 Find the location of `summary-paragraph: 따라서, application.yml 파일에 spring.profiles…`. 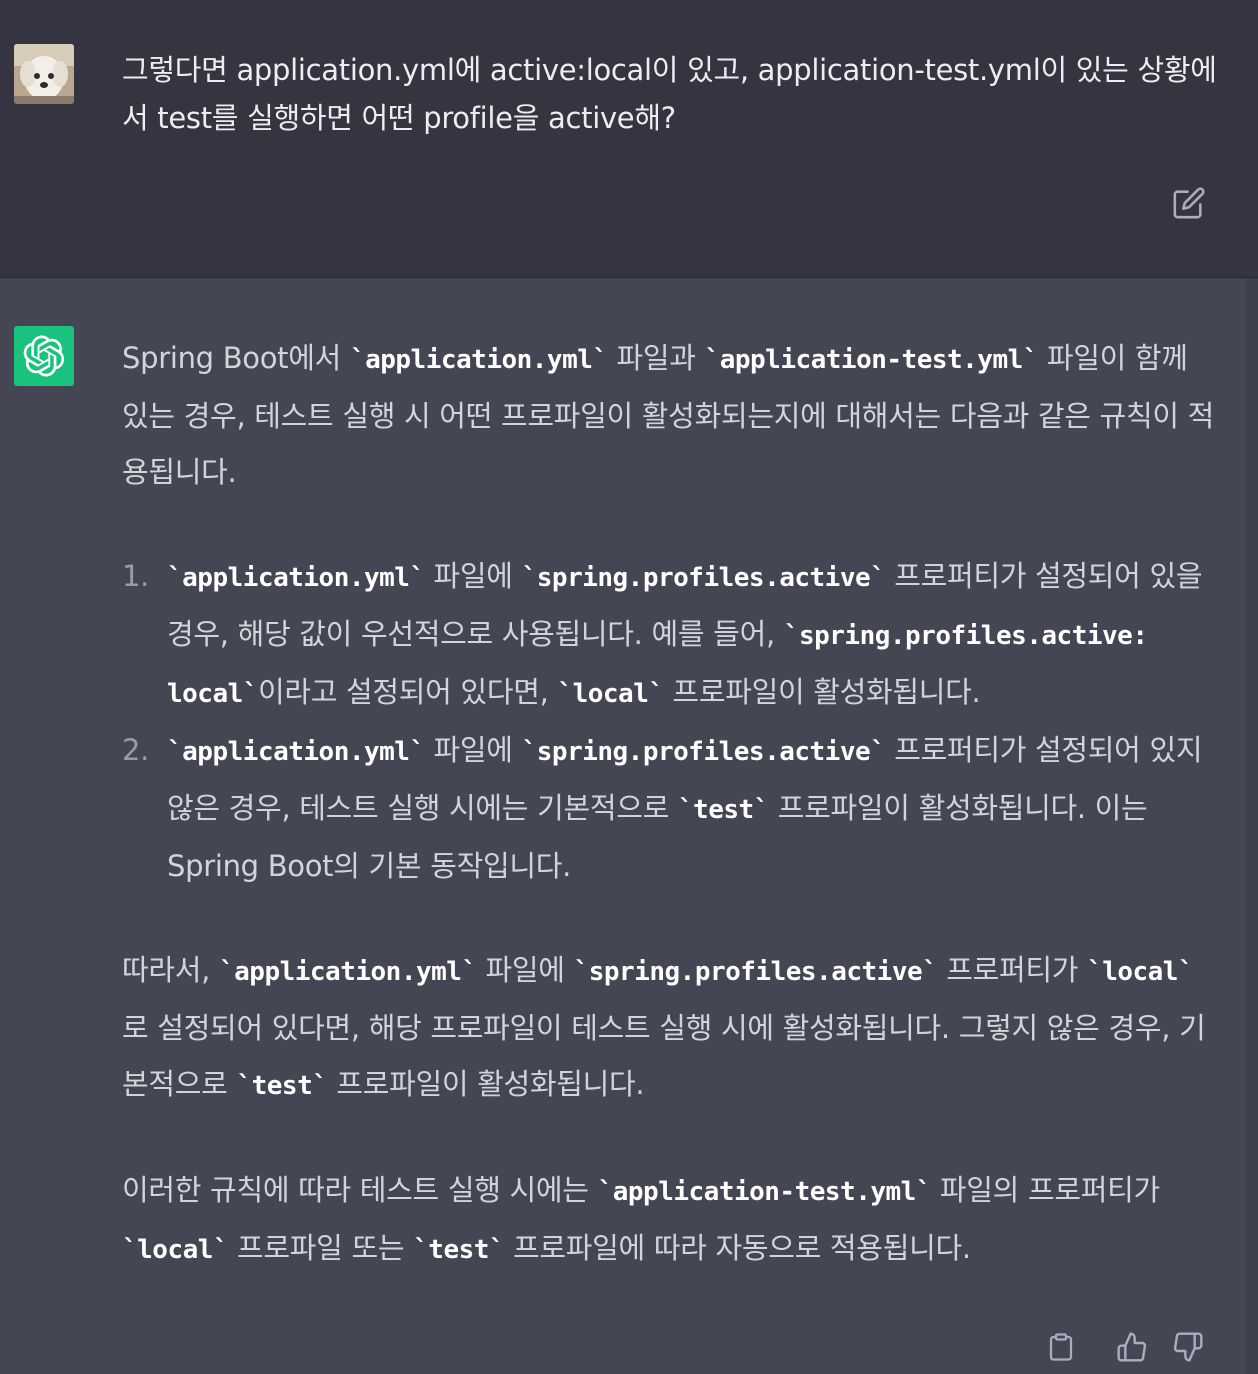

summary-paragraph: 따라서, application.yml 파일에 spring.profiles… is located at coordinates (670, 1028).